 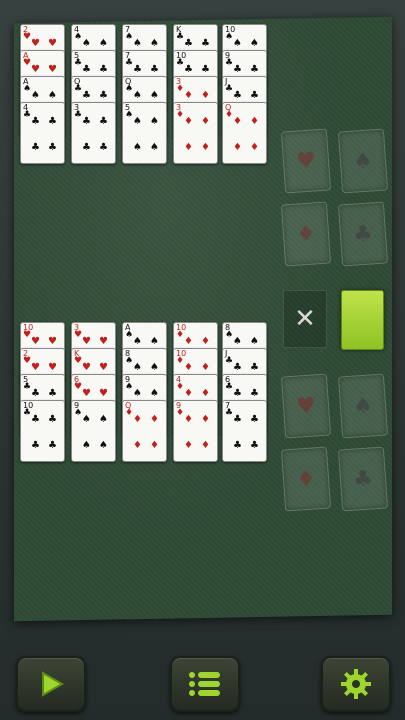 I want to click on foundation-clubs-1: ♣, so click(x=363, y=234).